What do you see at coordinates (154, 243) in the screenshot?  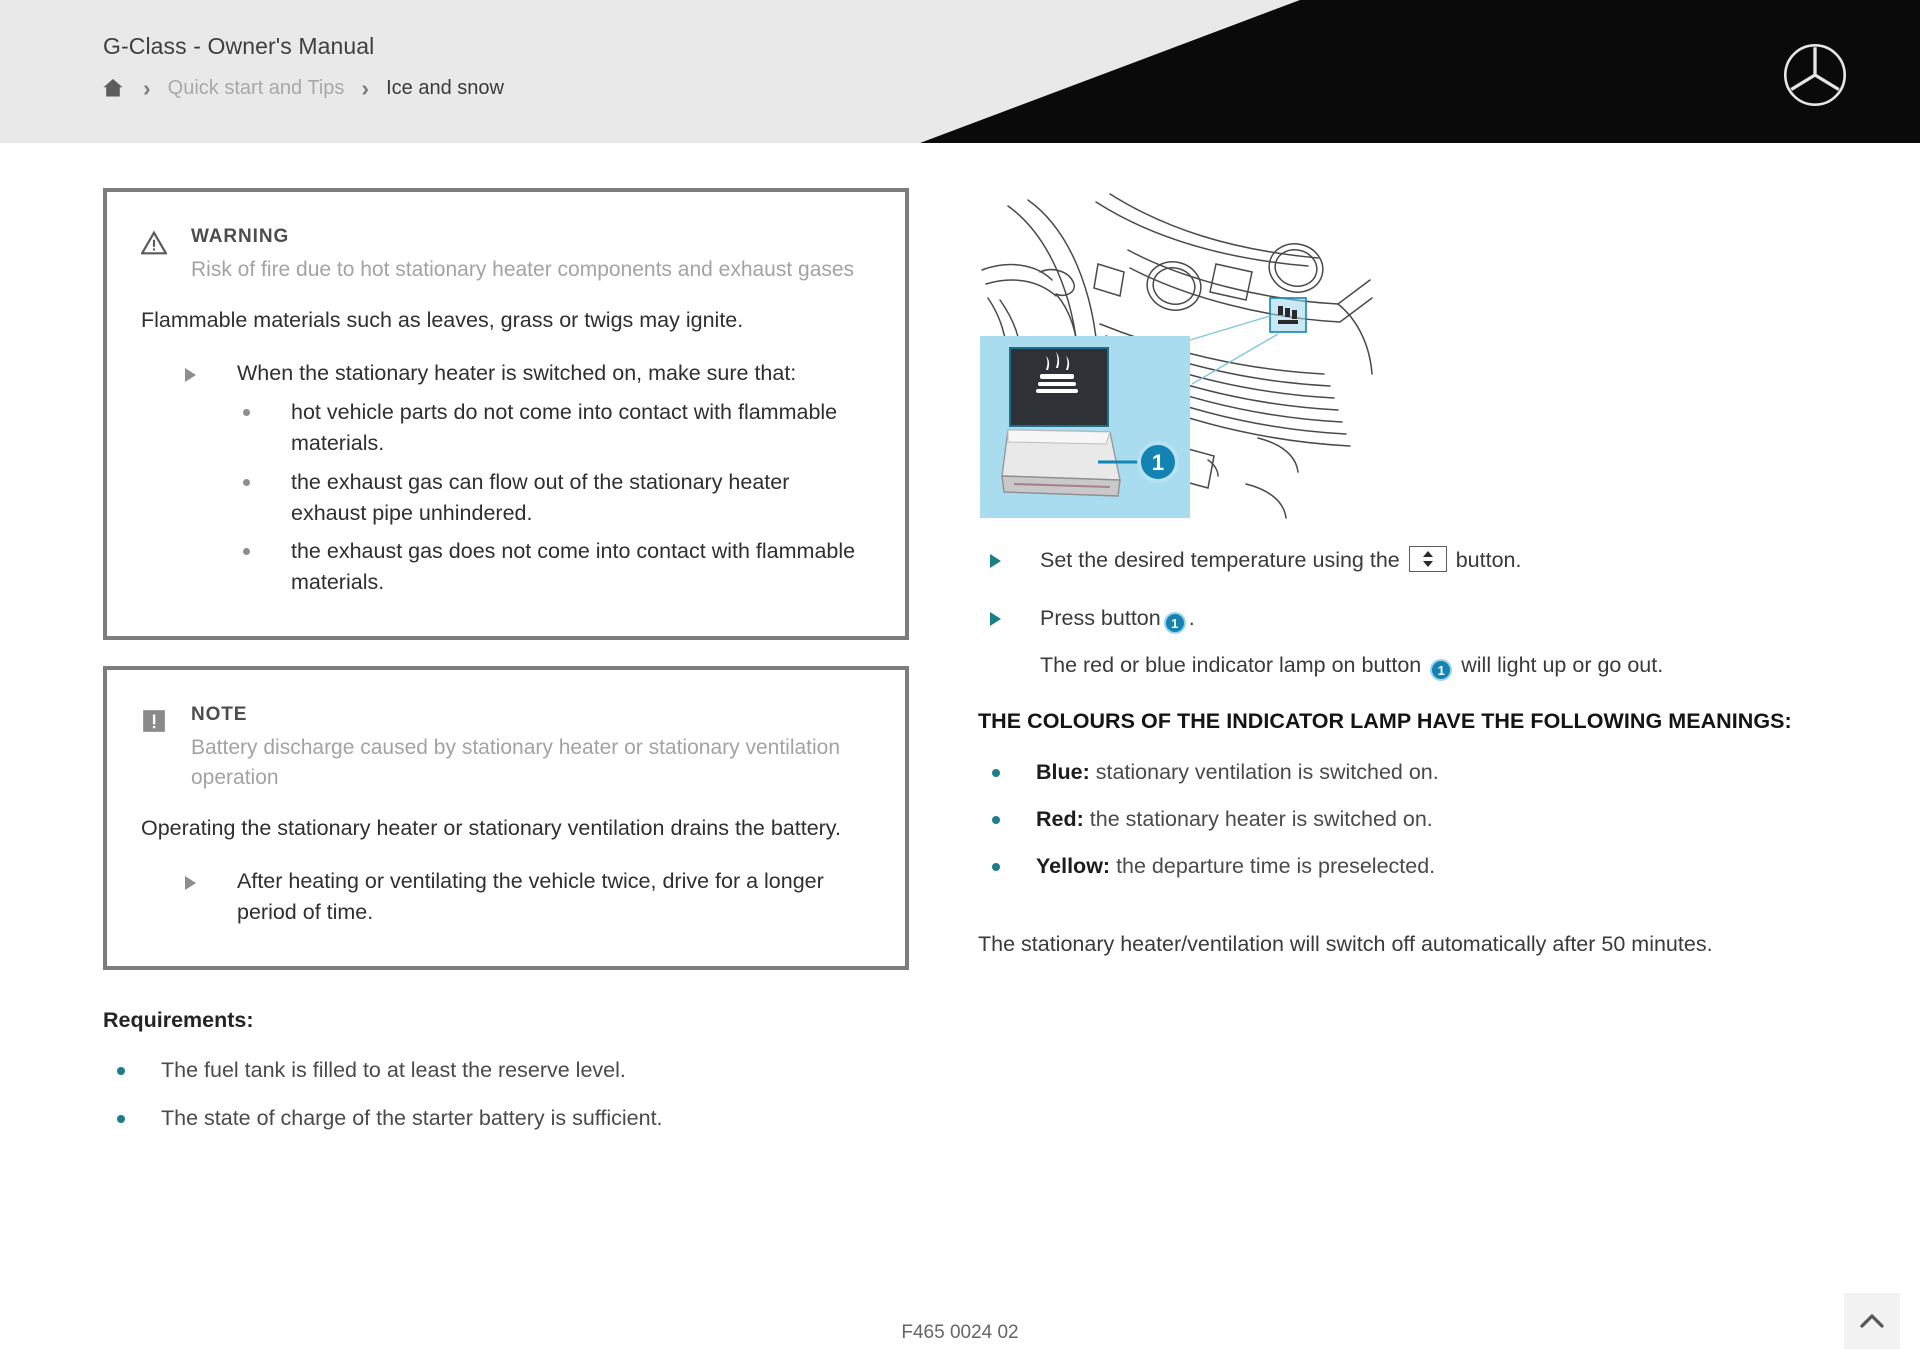 I see `warning-triangle-icon` at bounding box center [154, 243].